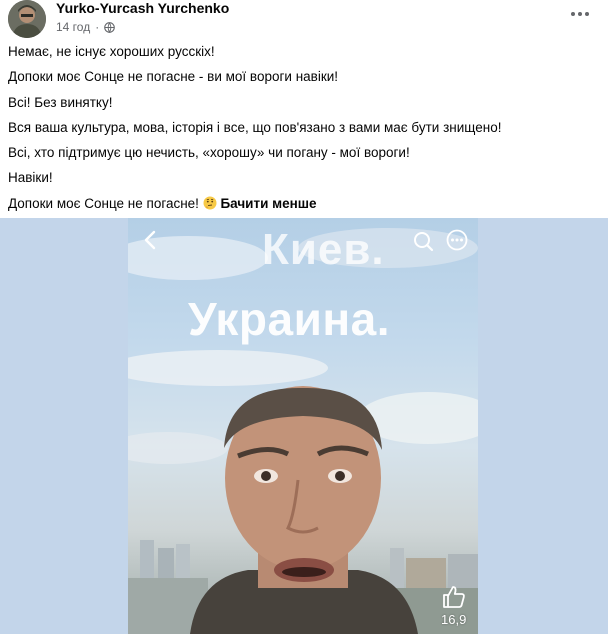 This screenshot has width=608, height=634. What do you see at coordinates (103, 203) in the screenshot?
I see `post-line: Допоки моє Сонце не погасне!` at bounding box center [103, 203].